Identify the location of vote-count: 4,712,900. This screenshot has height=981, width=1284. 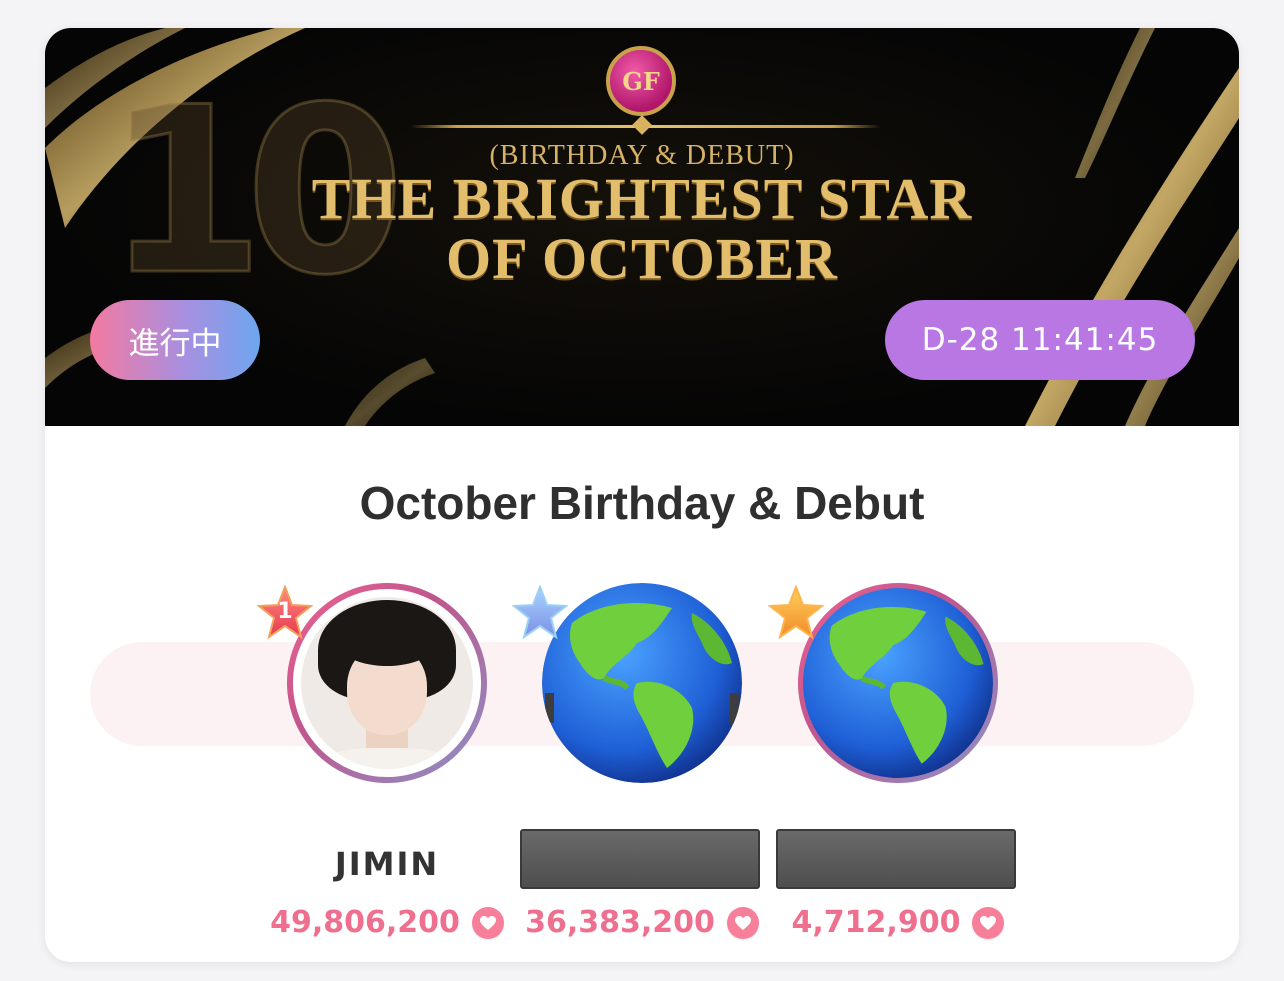
(898, 922).